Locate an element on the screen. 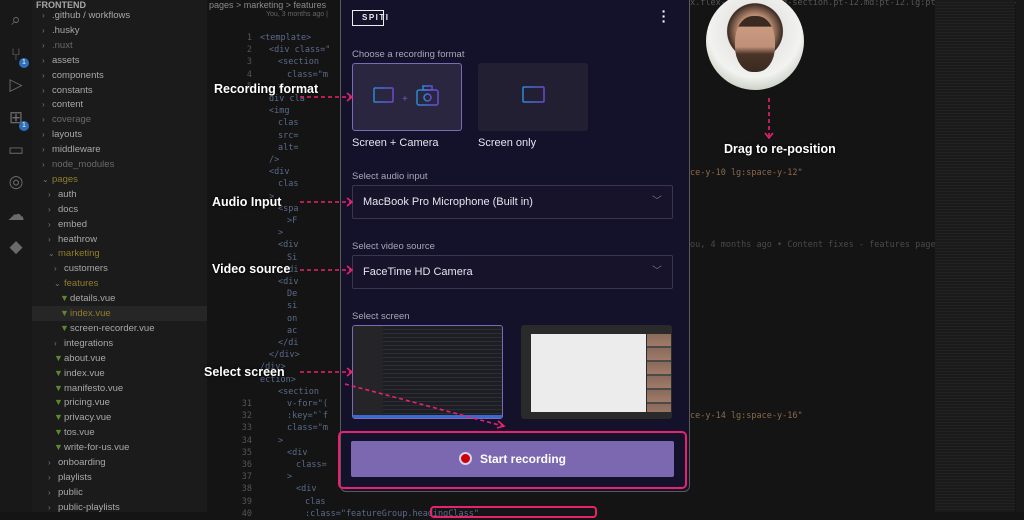 The width and height of the screenshot is (1024, 520). breadcrumb: pages > marketing > features is located at coordinates (267, 5).